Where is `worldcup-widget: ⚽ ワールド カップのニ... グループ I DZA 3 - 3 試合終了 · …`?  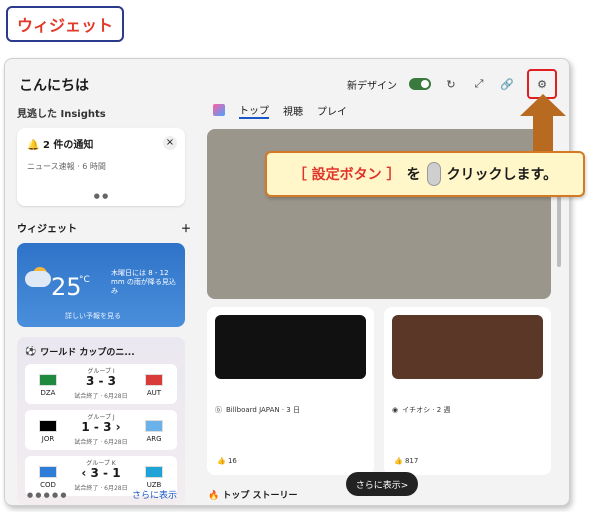
worldcup-widget: ⚽ ワールド カップのニ... グループ I DZA 3 - 3 試合終了 · … is located at coordinates (101, 421).